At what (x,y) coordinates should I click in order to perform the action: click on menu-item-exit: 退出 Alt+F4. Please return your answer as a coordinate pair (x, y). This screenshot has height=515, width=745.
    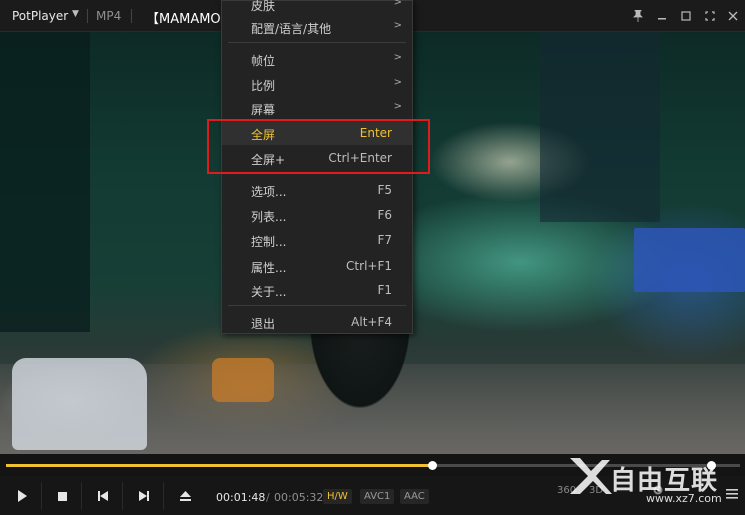
    Looking at the image, I should click on (317, 322).